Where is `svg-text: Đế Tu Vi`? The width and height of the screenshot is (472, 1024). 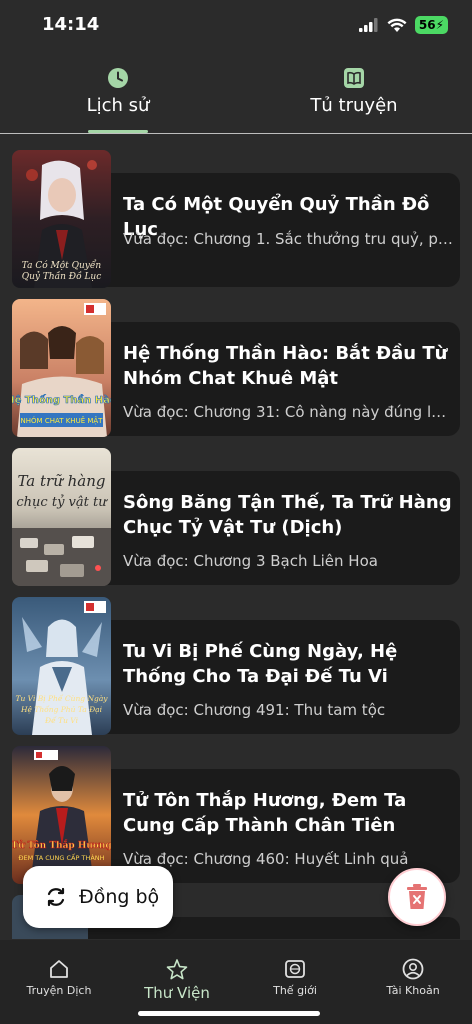 svg-text: Đế Tu Vi is located at coordinates (61, 720).